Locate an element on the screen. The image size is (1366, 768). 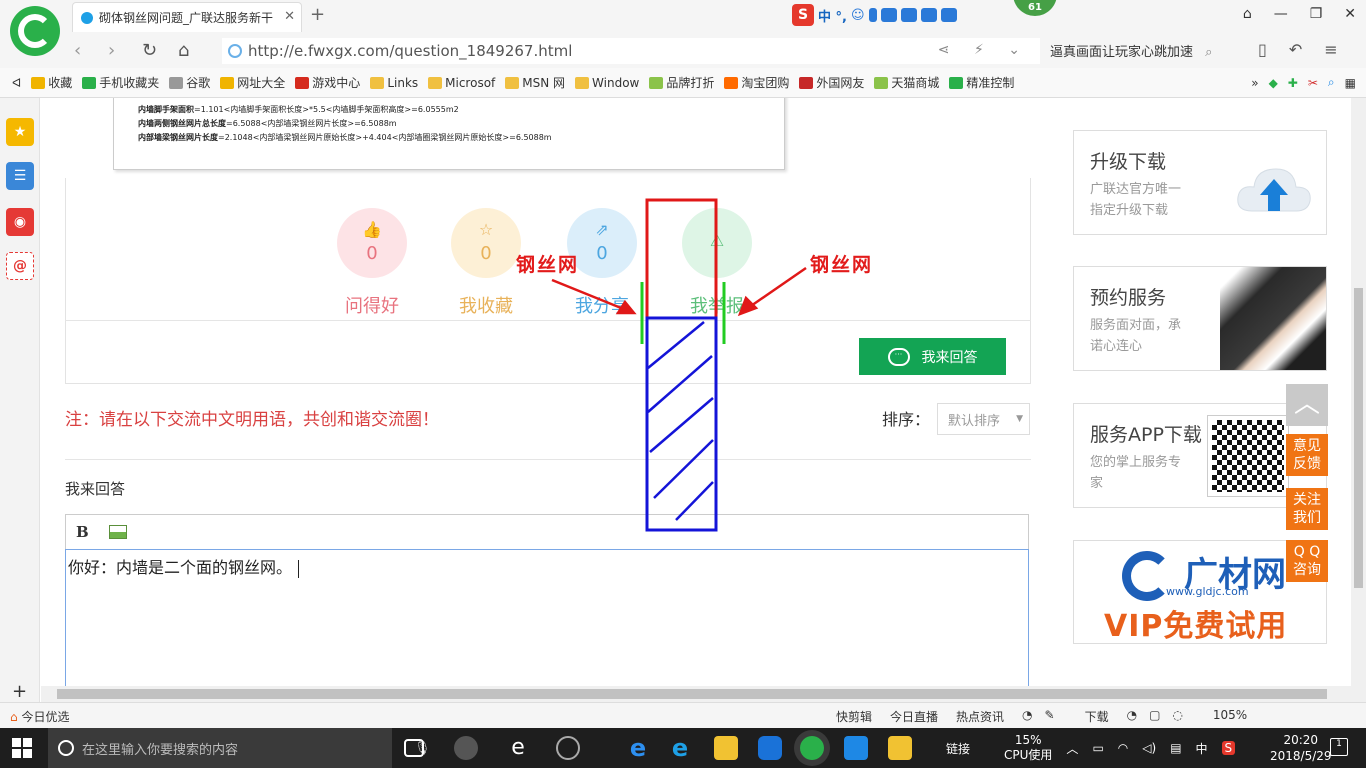
tray-links: 链接 is located at coordinates (958, 748).